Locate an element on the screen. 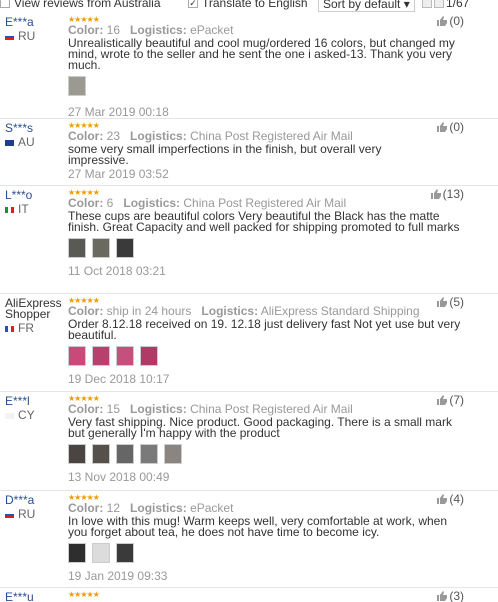  reviewer-info: D***a RU is located at coordinates (35, 507).